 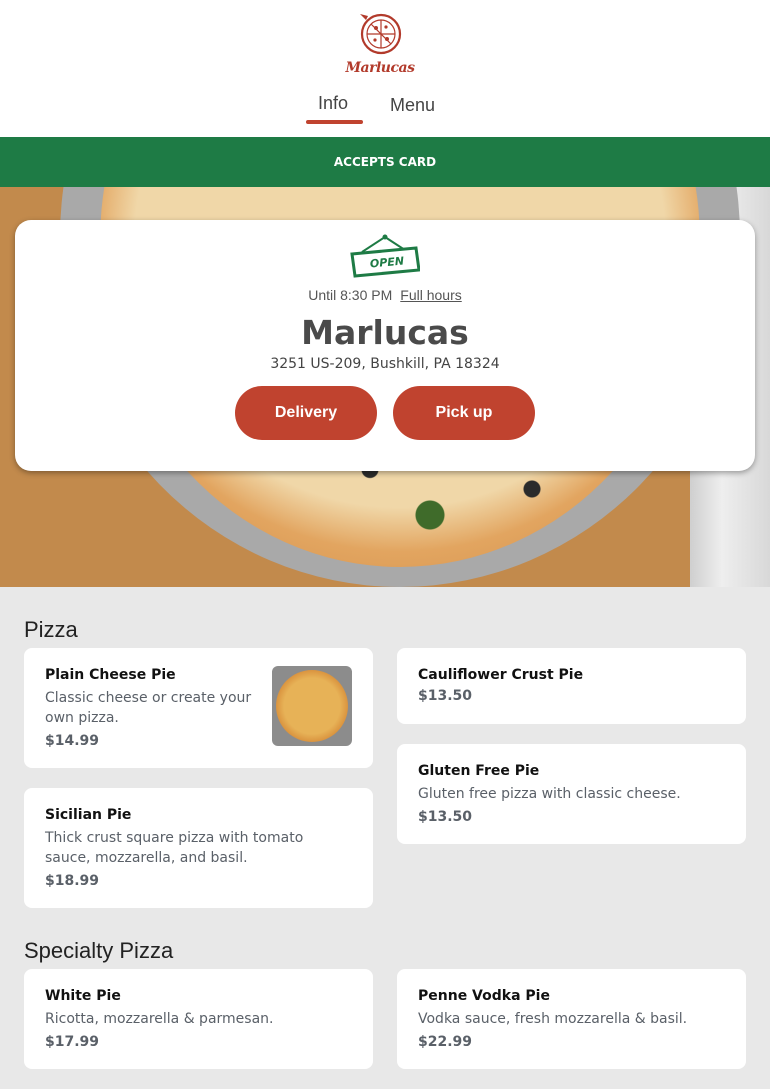 I want to click on menu-item-name: Cauliflower Crust Pie, so click(x=501, y=675).